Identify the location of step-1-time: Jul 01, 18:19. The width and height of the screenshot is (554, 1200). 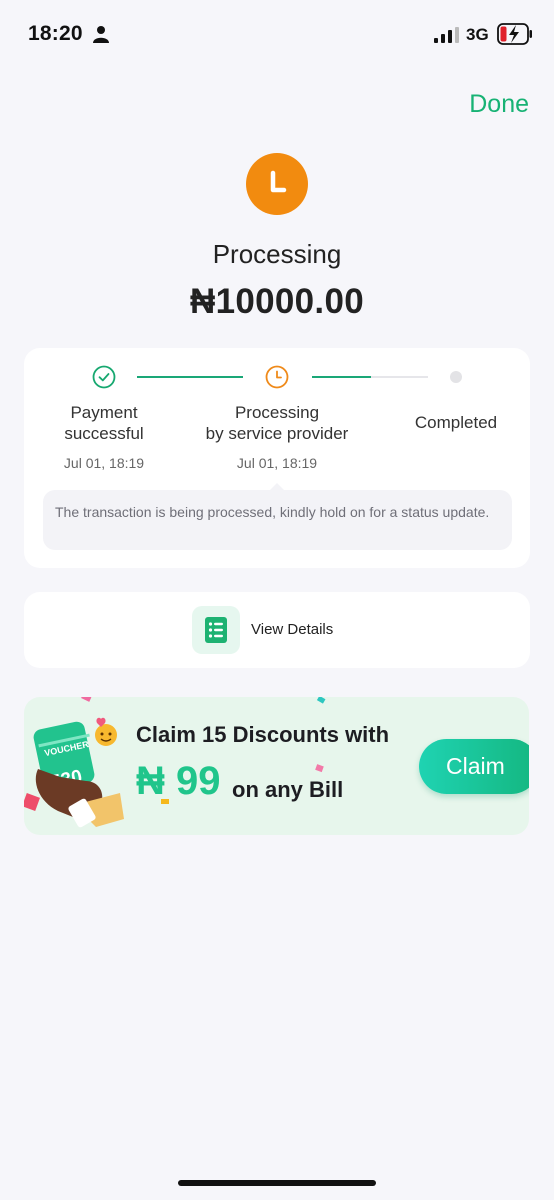
(104, 463).